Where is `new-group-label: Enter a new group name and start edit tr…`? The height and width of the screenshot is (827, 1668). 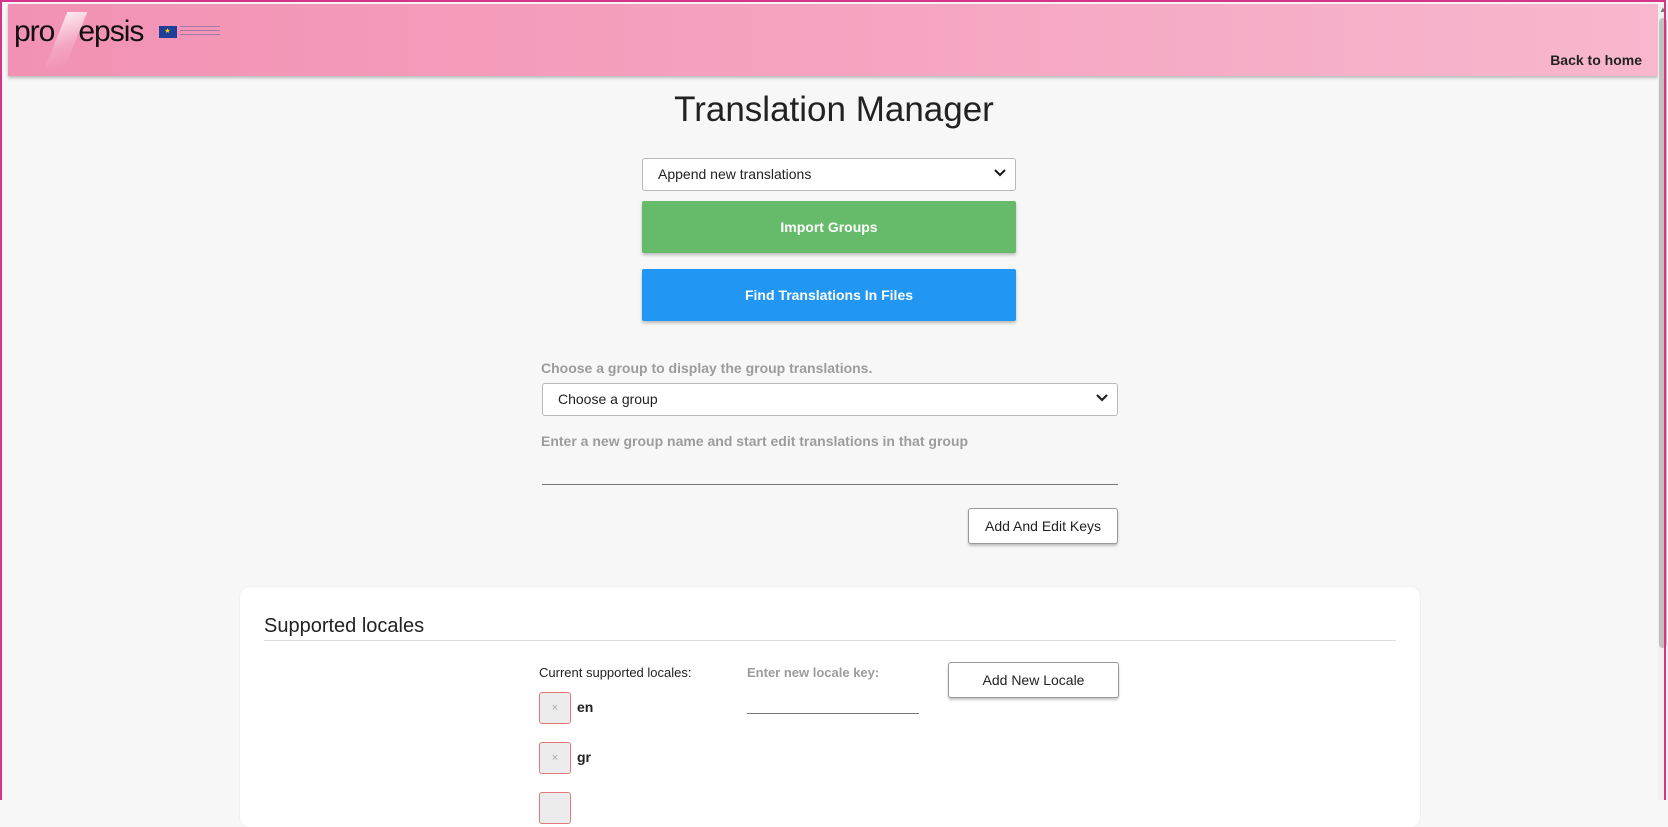 new-group-label: Enter a new group name and start edit tr… is located at coordinates (755, 441).